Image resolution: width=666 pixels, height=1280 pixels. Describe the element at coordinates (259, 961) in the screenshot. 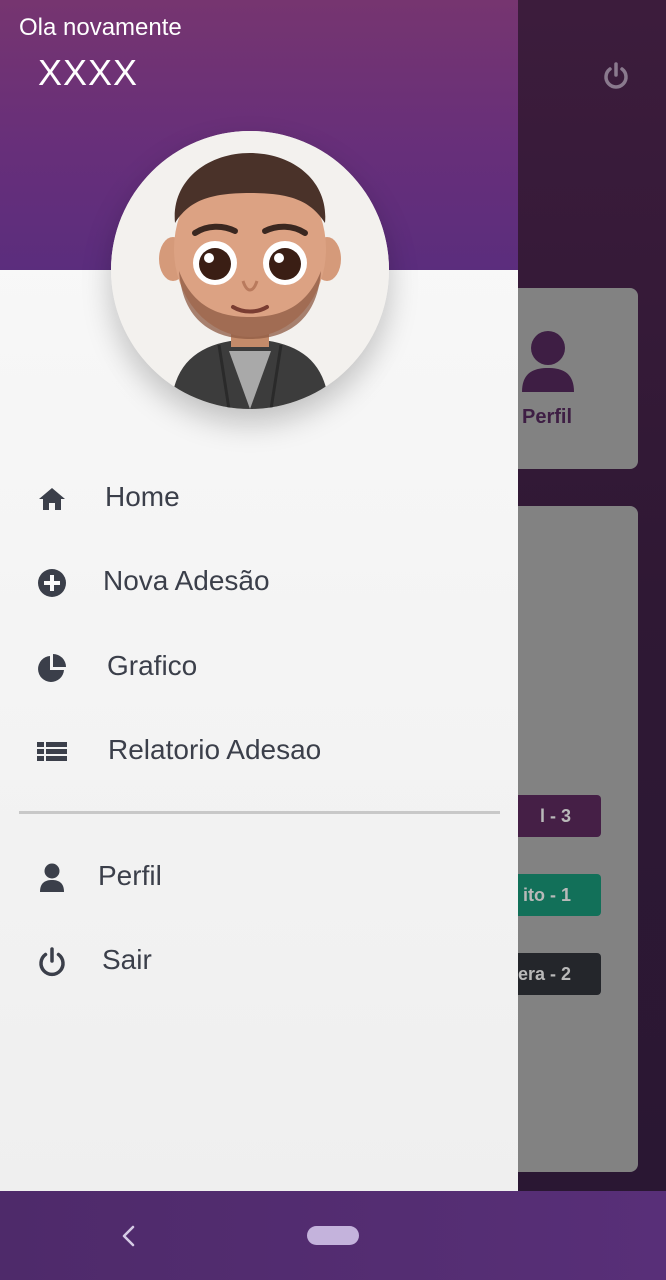

I see `menu-item-sair: Sair` at that location.